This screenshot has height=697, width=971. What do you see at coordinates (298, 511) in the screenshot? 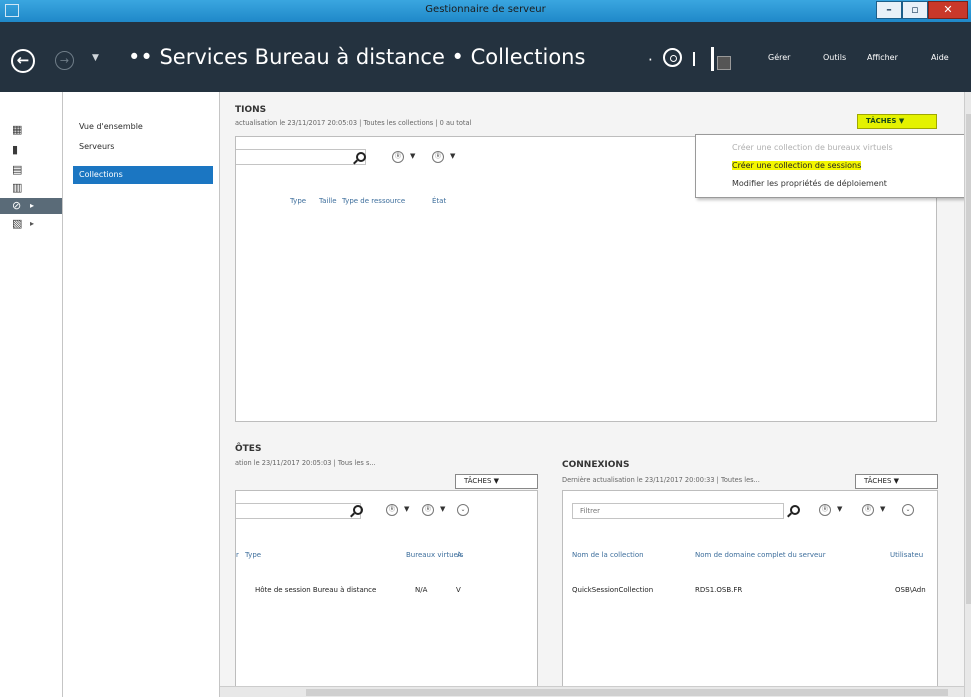
I see `hosts-filter-input` at bounding box center [298, 511].